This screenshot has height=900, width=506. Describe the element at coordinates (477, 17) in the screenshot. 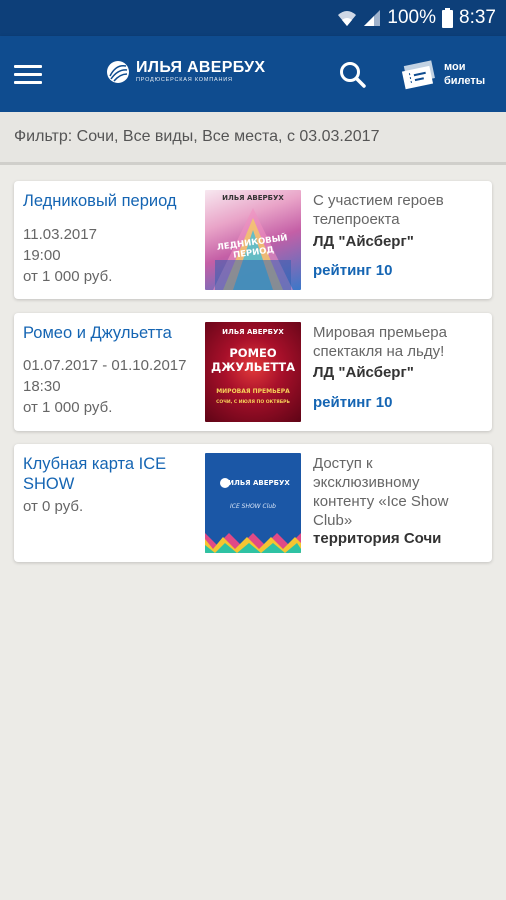

I see `clock: 8:37` at that location.